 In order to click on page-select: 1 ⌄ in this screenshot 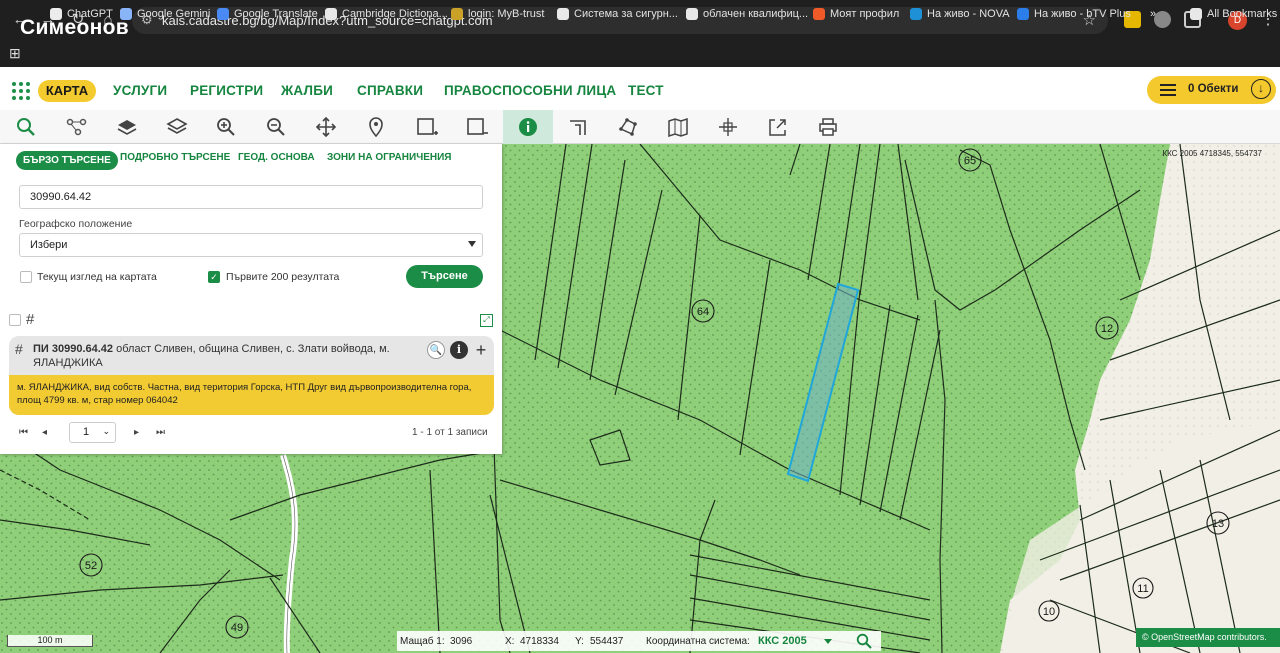, I will do `click(92, 432)`.